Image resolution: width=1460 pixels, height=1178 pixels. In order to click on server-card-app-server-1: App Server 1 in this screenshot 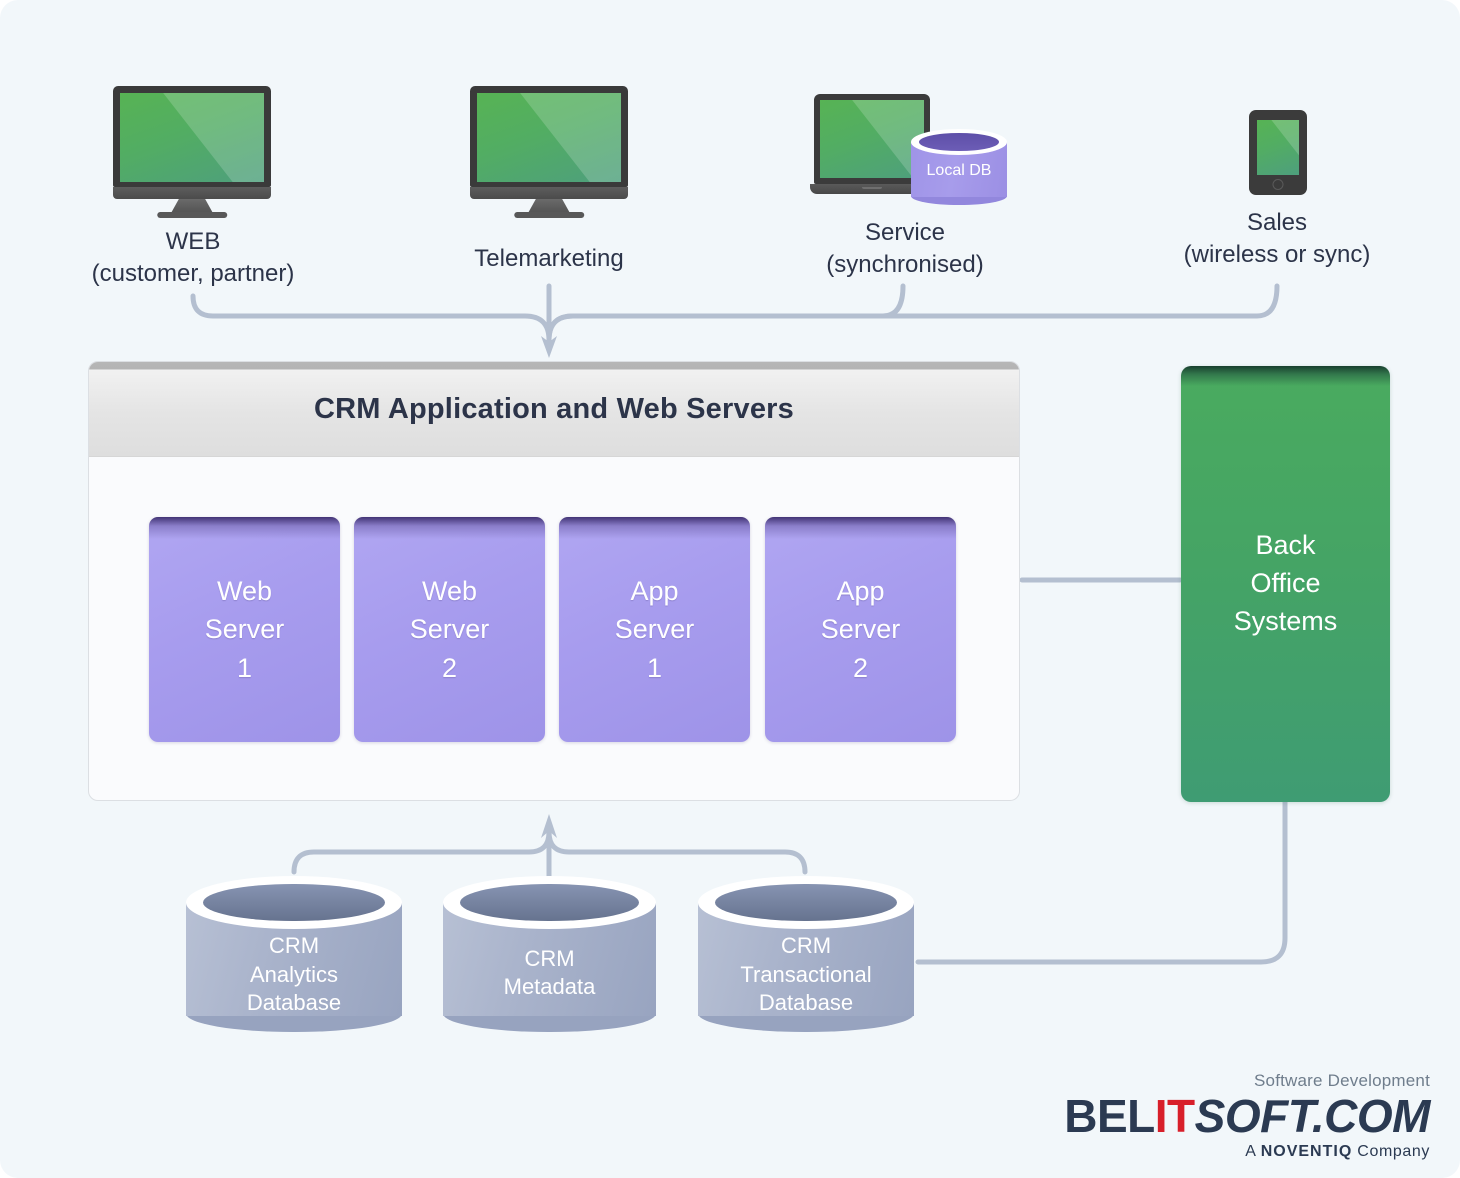, I will do `click(654, 629)`.